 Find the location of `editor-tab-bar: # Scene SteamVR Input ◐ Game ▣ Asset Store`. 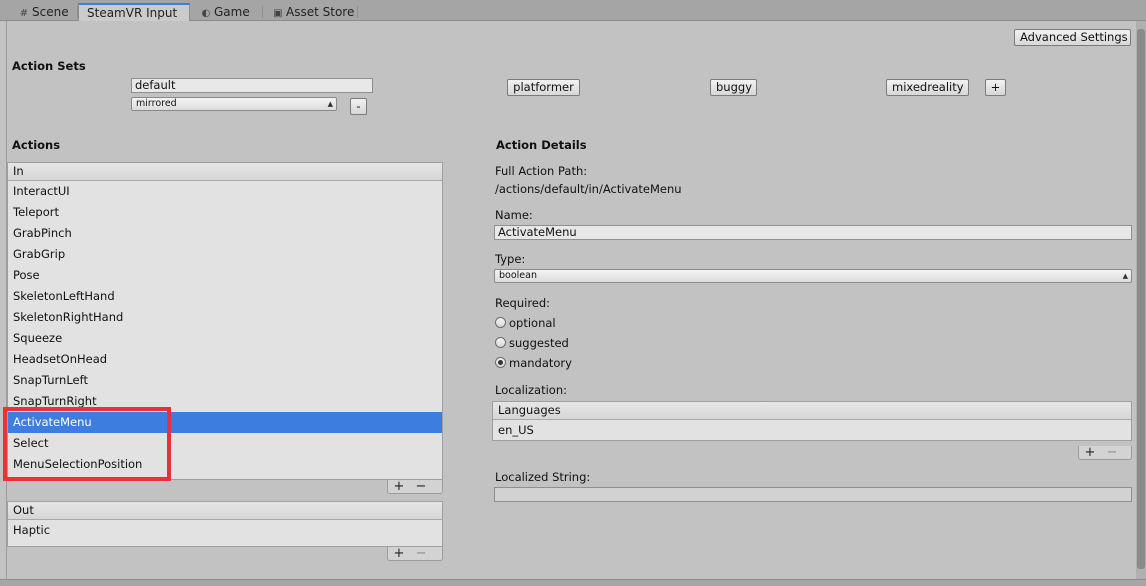

editor-tab-bar: # Scene SteamVR Input ◐ Game ▣ Asset Store is located at coordinates (573, 11).